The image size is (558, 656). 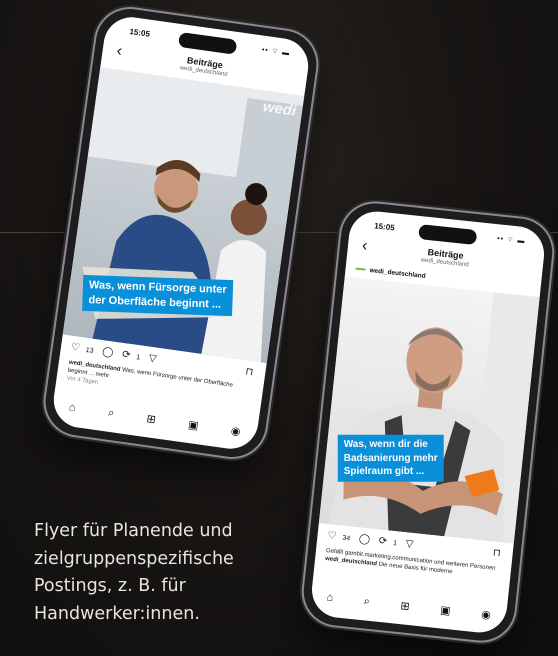 I want to click on bottom-nav: ⌂ ⌕ ⊞ ▣ ◉, so click(x=408, y=606).